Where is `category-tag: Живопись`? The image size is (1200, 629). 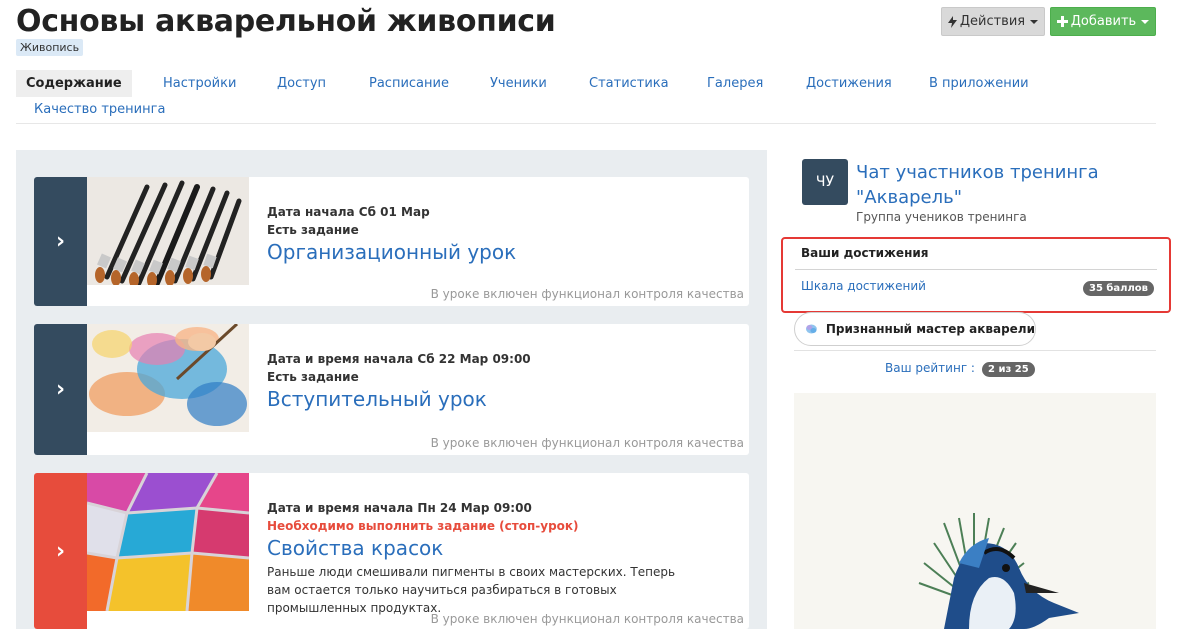
category-tag: Живопись is located at coordinates (50, 47).